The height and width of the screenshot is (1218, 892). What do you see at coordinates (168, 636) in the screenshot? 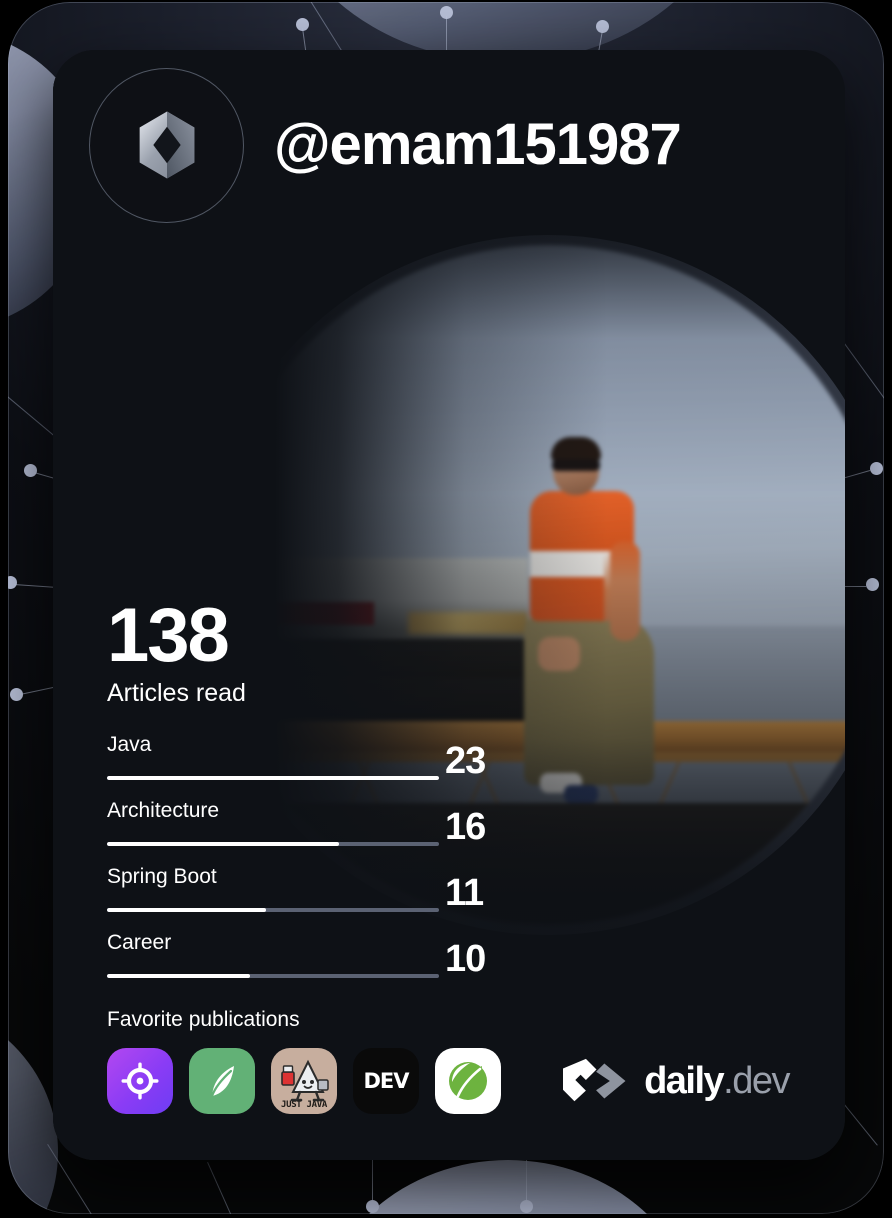
I see `articles-read-count: 138` at bounding box center [168, 636].